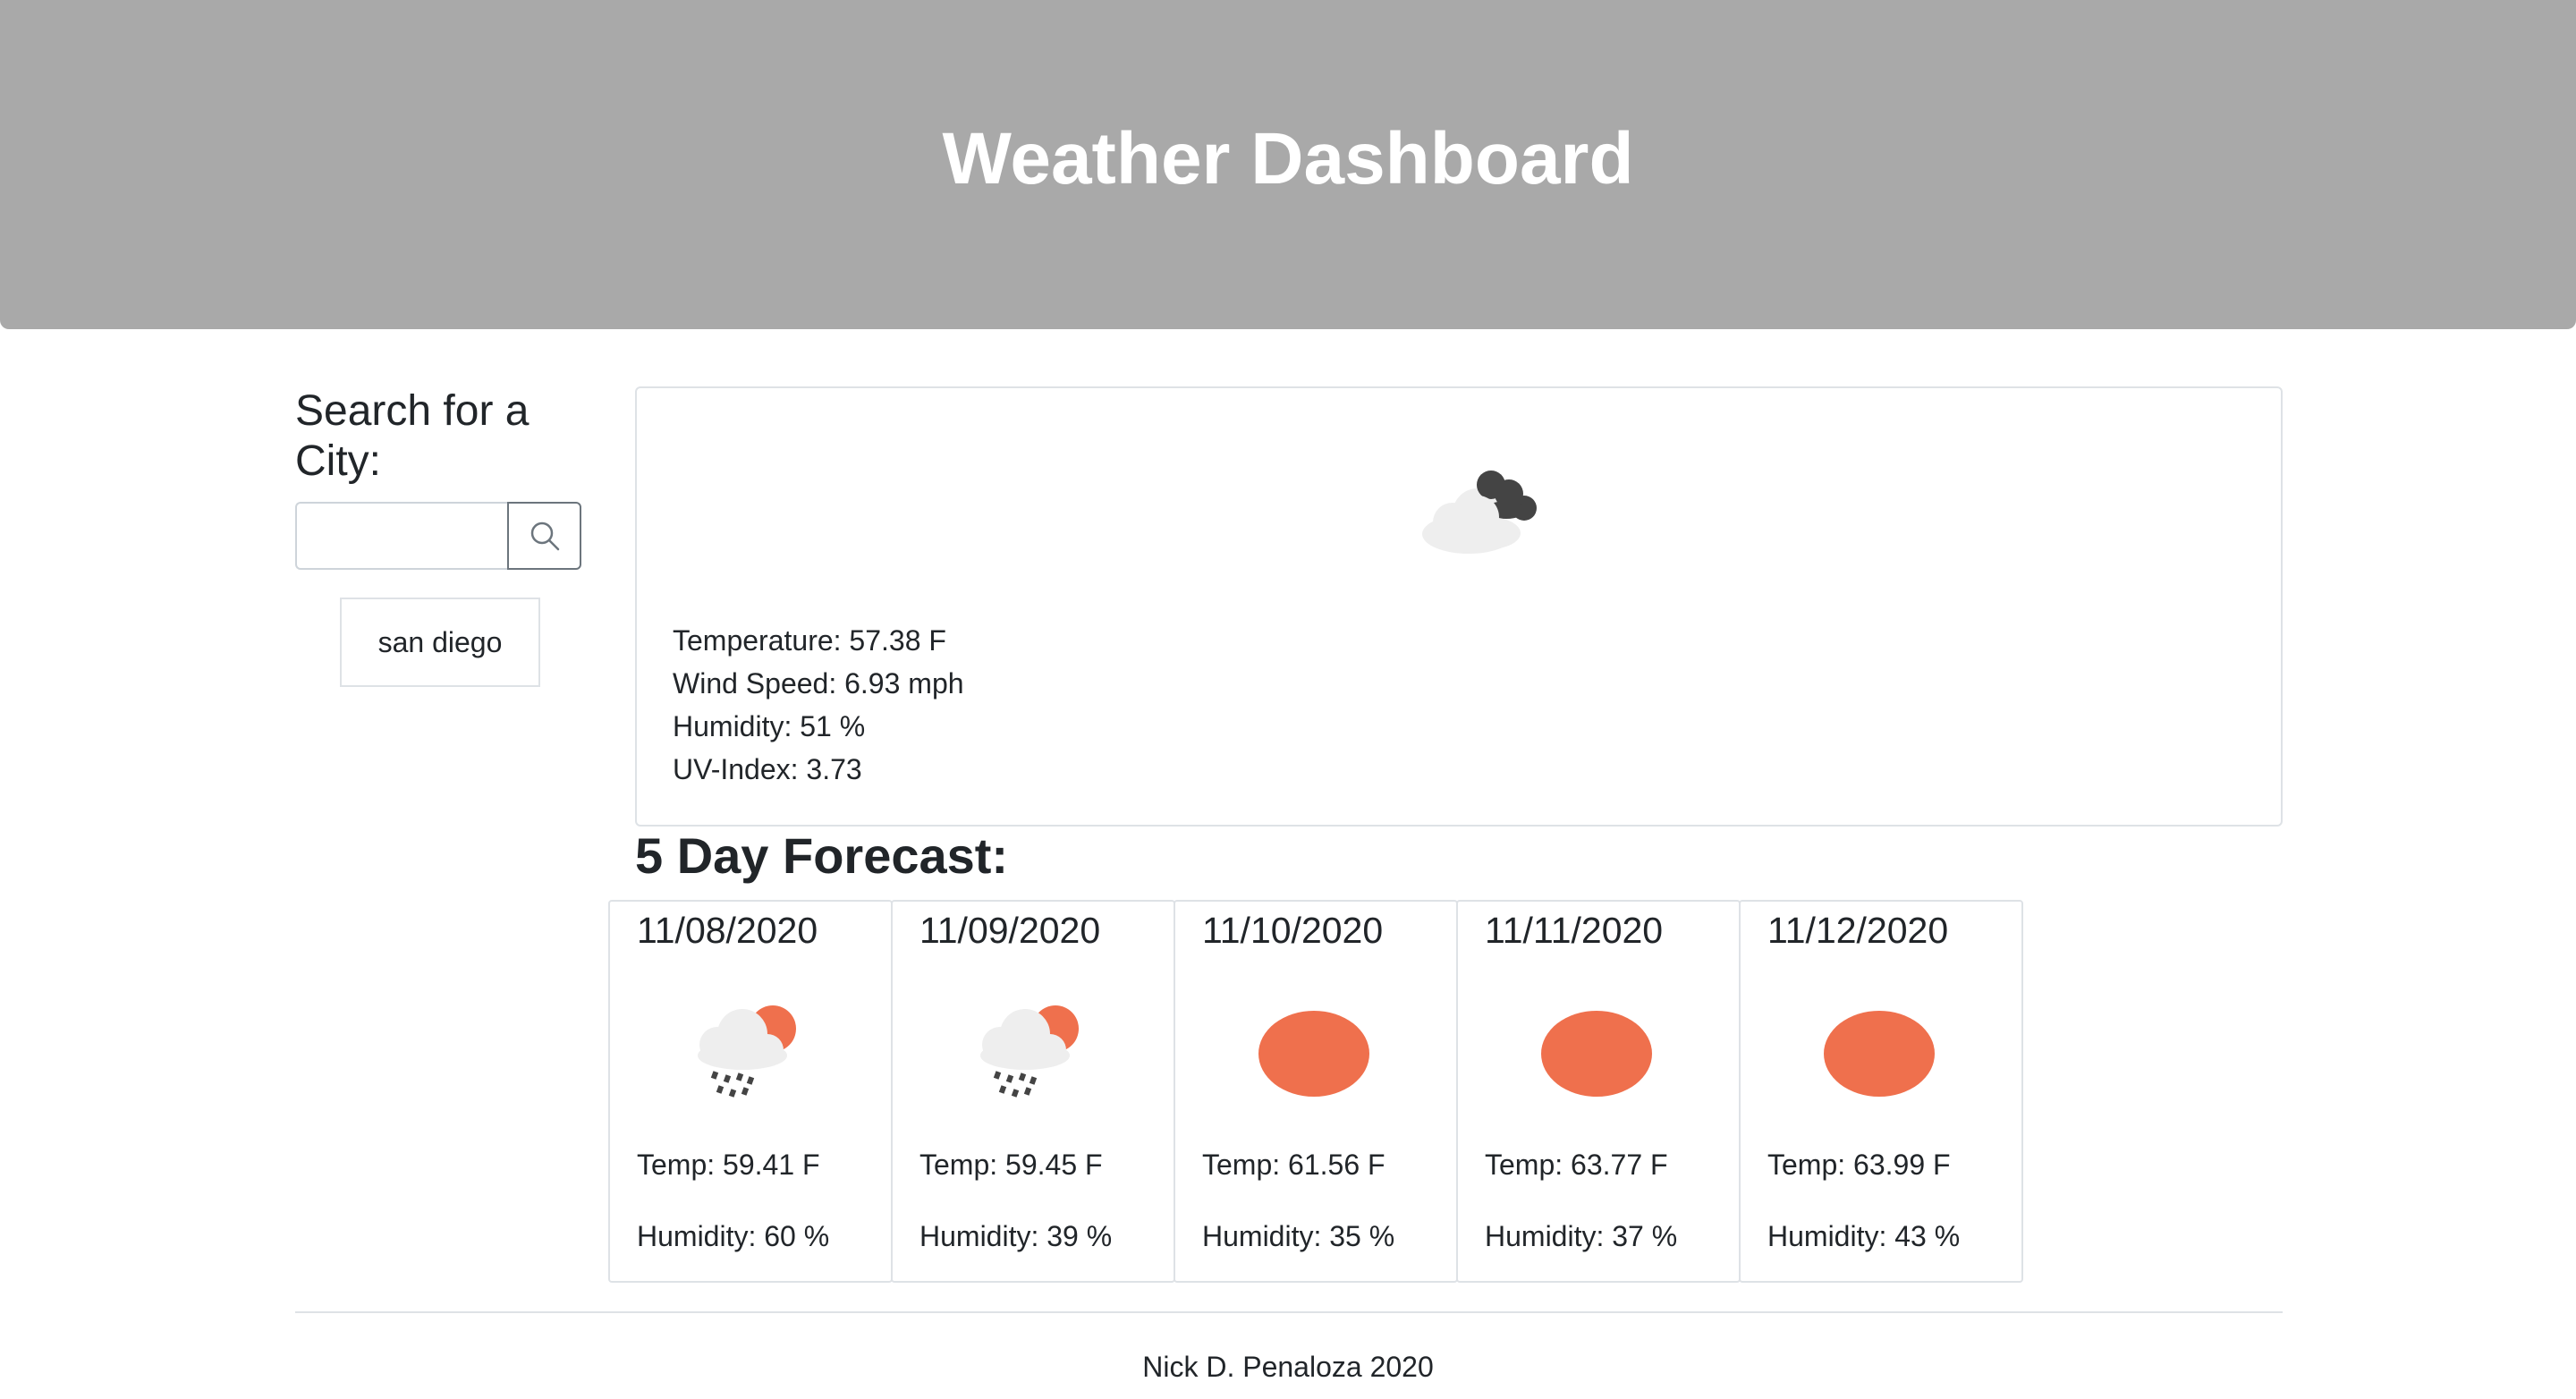 The height and width of the screenshot is (1399, 2576). What do you see at coordinates (818, 683) in the screenshot?
I see `current-wind-speed: Wind Speed: 6.93 mph` at bounding box center [818, 683].